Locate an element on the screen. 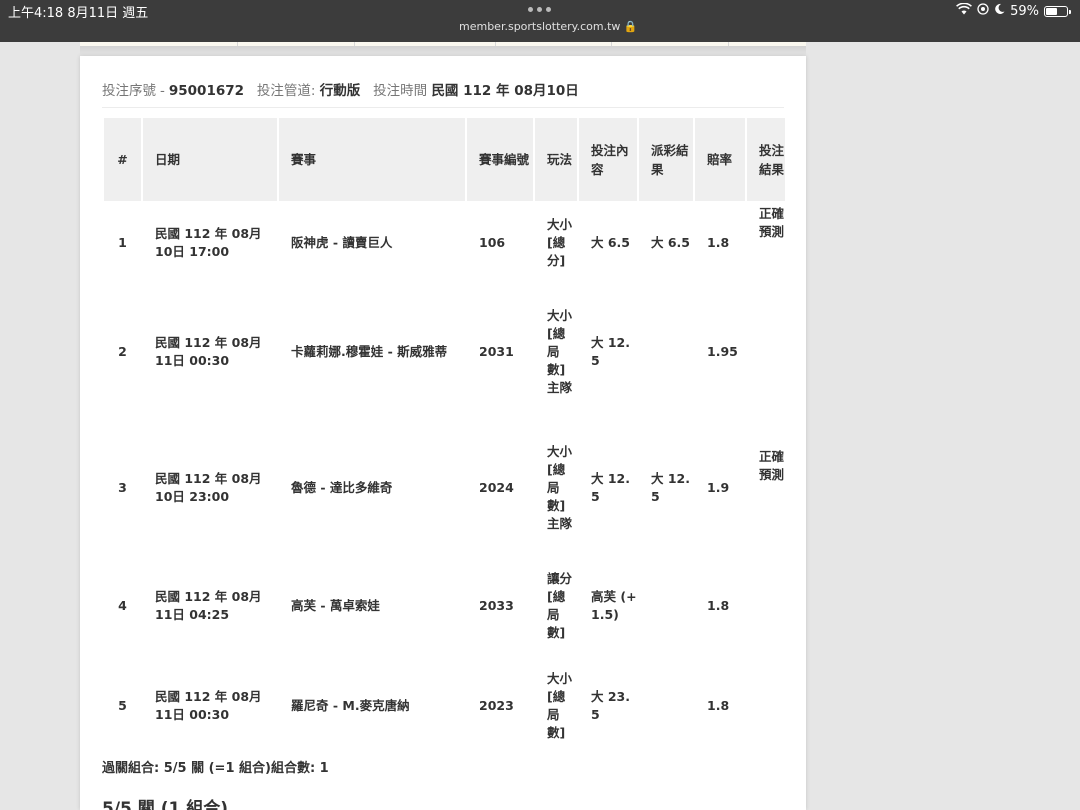 The width and height of the screenshot is (1080, 810). battery-icon is located at coordinates (1057, 11).